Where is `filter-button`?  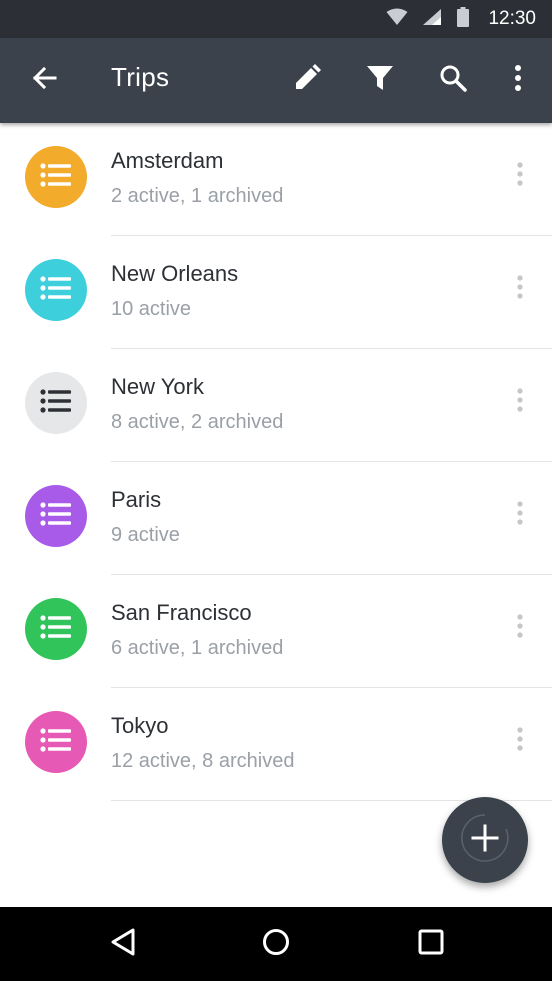 filter-button is located at coordinates (380, 80).